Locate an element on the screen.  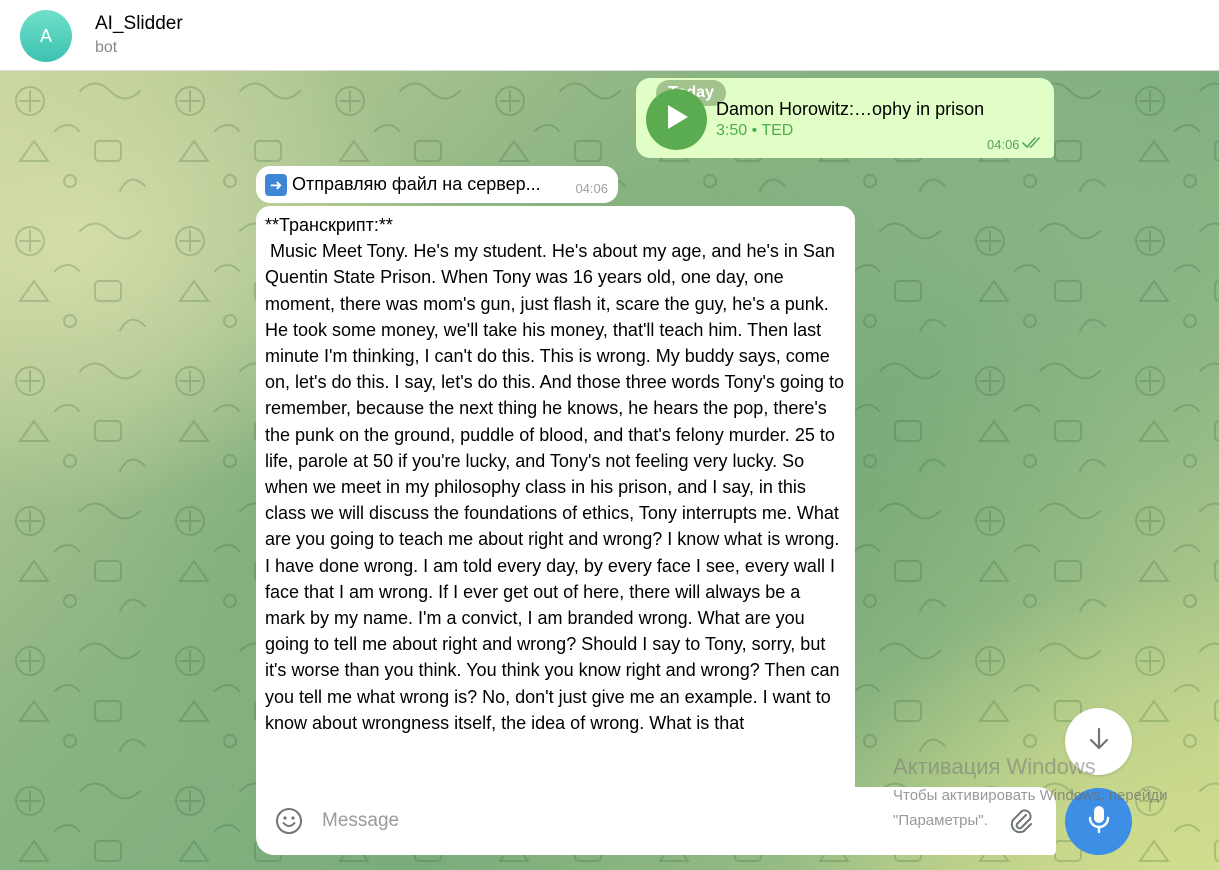
play-button is located at coordinates (676, 119).